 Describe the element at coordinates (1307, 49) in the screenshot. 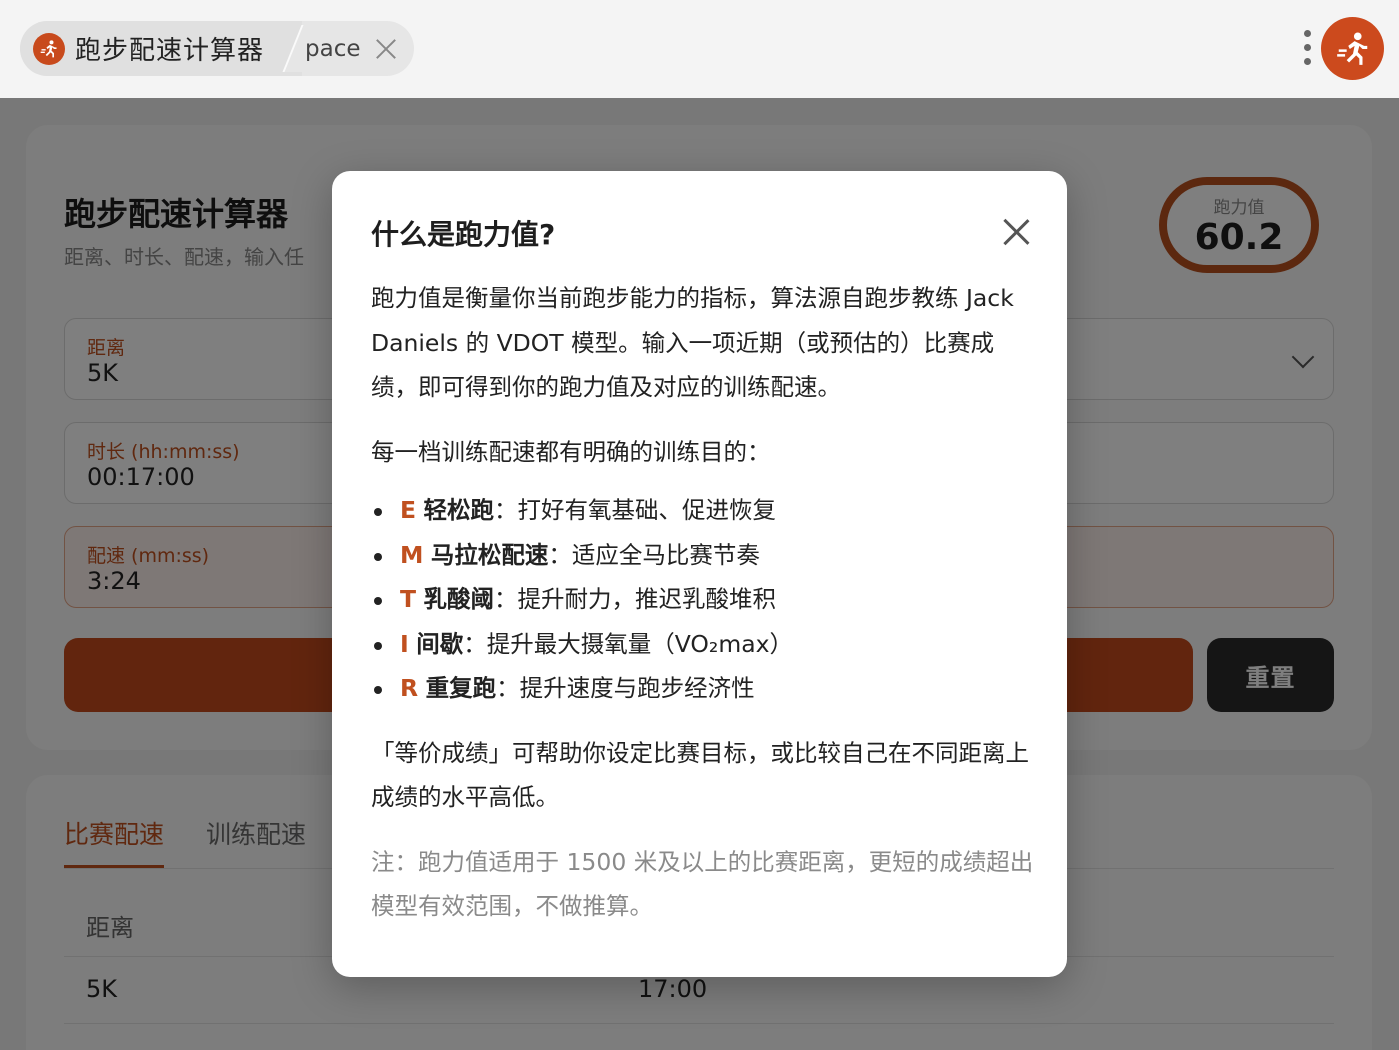

I see `kebab-menu-icon` at that location.